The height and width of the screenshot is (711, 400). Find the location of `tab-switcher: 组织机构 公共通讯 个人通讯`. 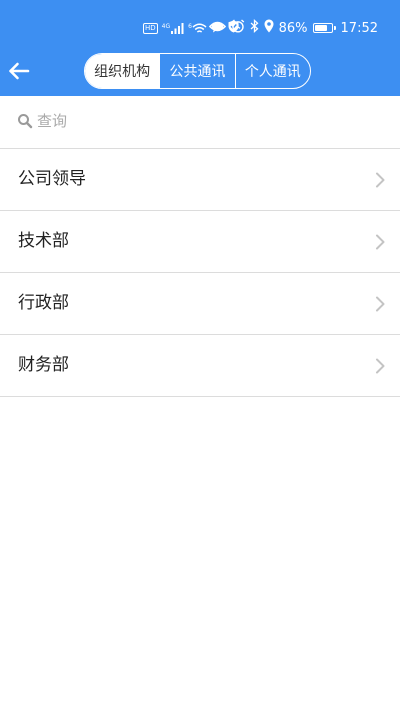

tab-switcher: 组织机构 公共通讯 个人通讯 is located at coordinates (197, 71).